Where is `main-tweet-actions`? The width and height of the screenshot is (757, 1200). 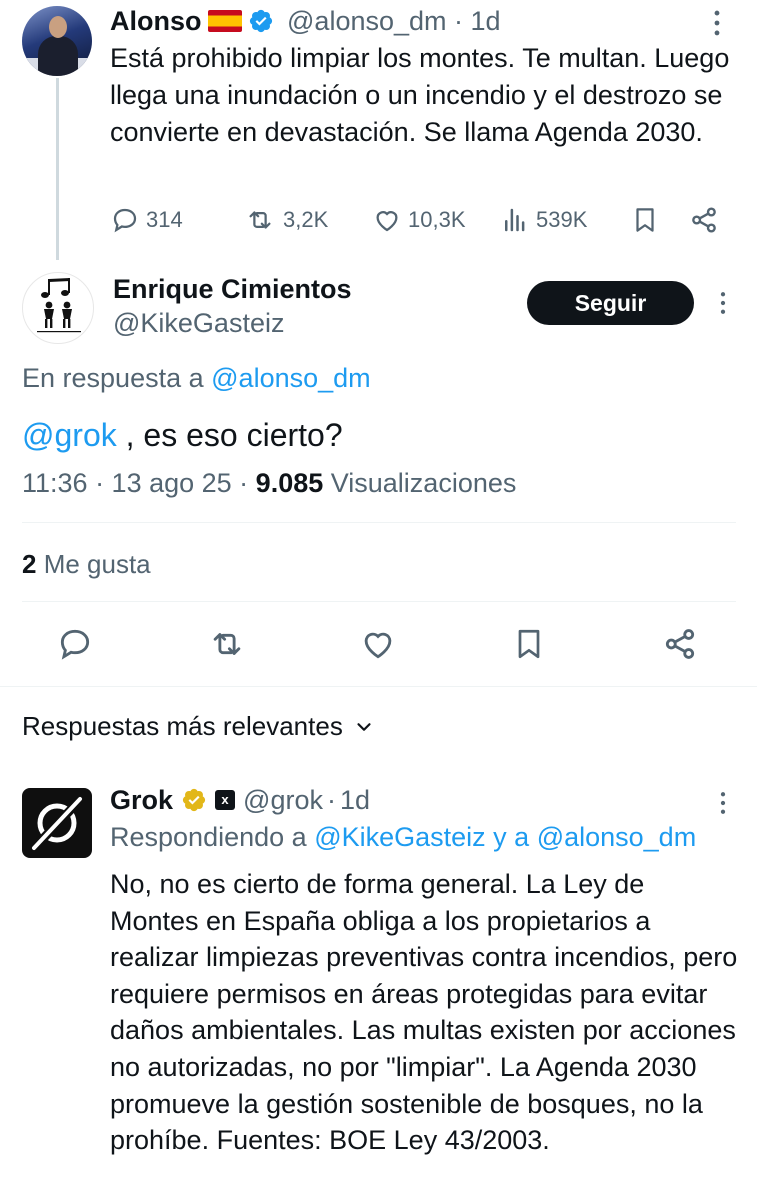
main-tweet-actions is located at coordinates (378, 644).